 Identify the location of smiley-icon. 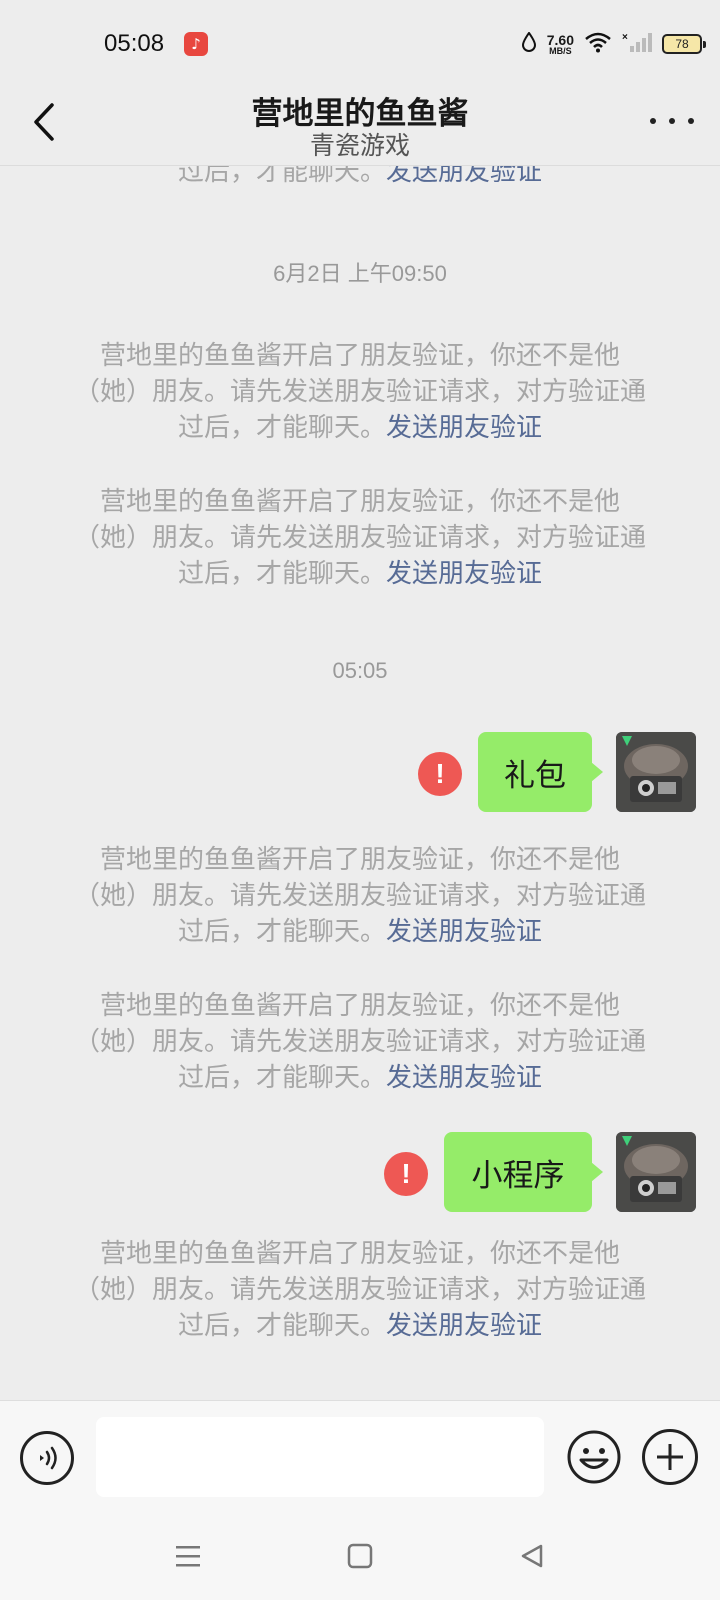
(594, 1457).